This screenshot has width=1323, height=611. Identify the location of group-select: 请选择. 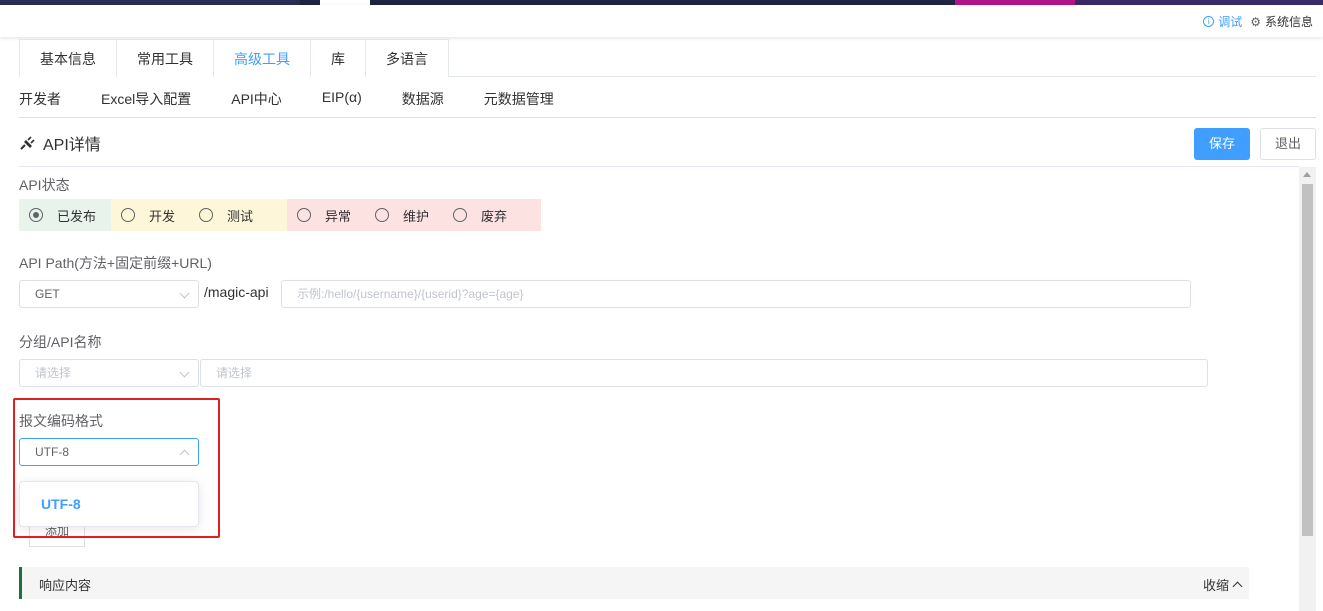
(109, 373).